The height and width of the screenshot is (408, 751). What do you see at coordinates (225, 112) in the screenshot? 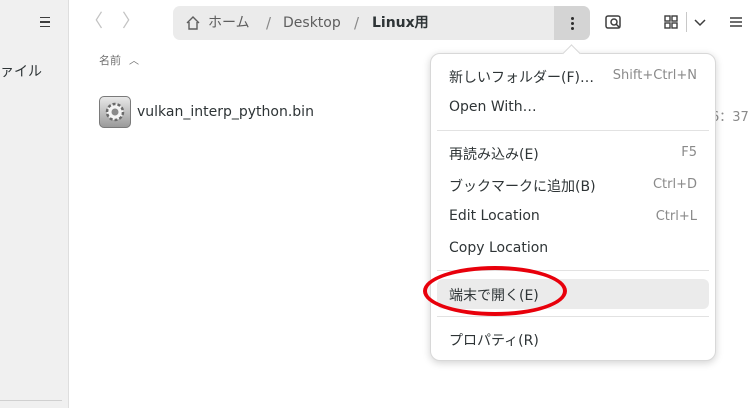
I see `file-name: vulkan_interp_python.bin` at bounding box center [225, 112].